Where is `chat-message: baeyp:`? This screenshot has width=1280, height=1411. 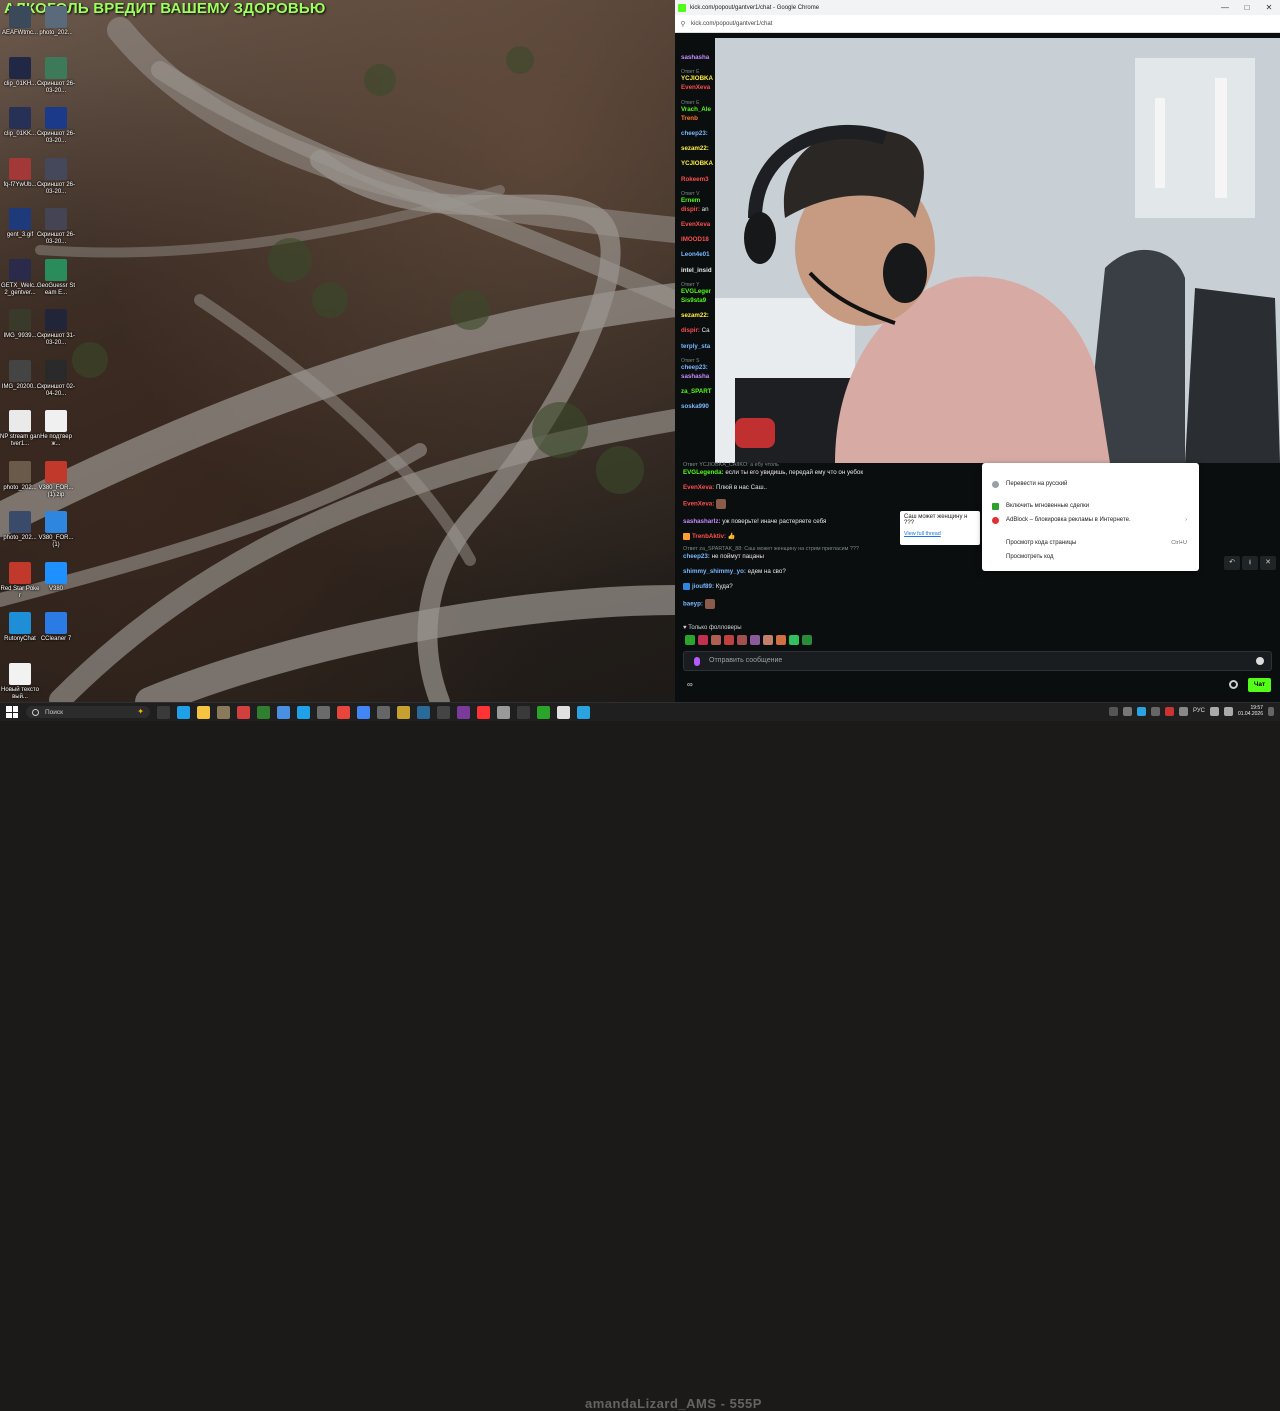 chat-message: baeyp: is located at coordinates (833, 603).